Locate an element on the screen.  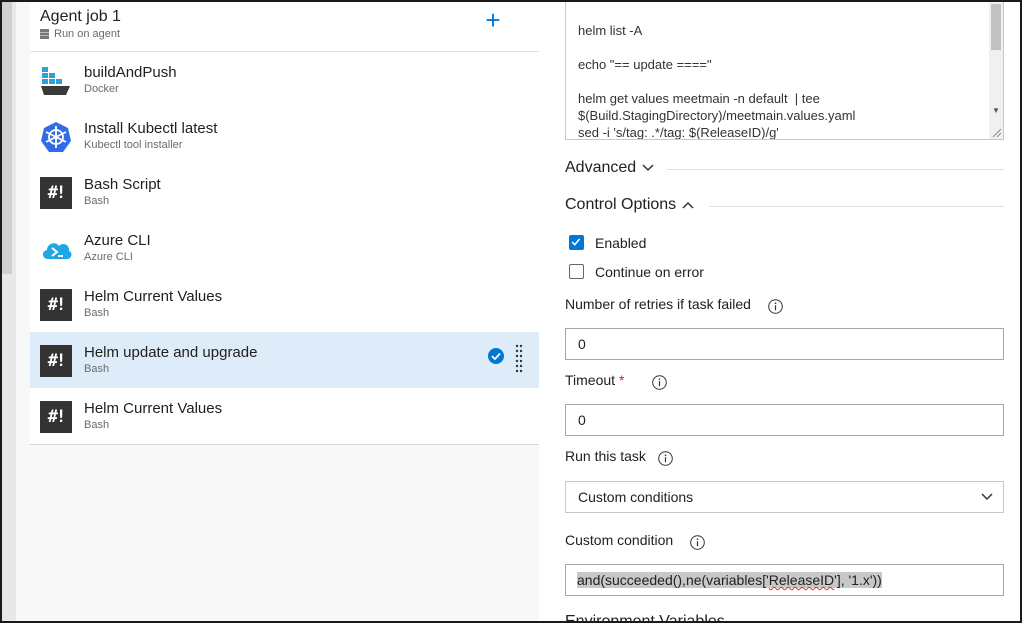
enabled-checkbox is located at coordinates (576, 242).